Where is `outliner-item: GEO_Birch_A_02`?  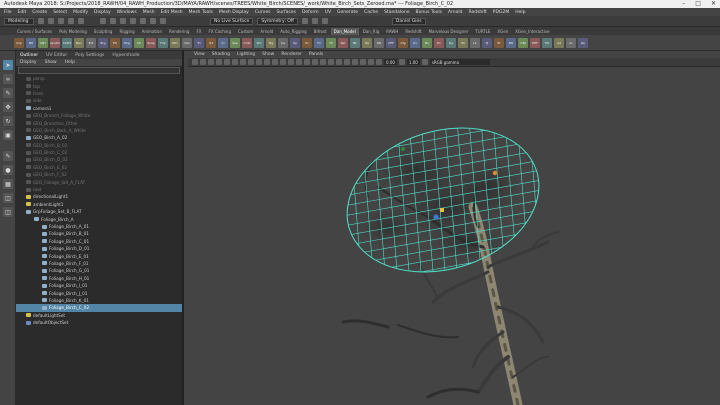
outliner-item: GEO_Birch_A_02 is located at coordinates (99, 137).